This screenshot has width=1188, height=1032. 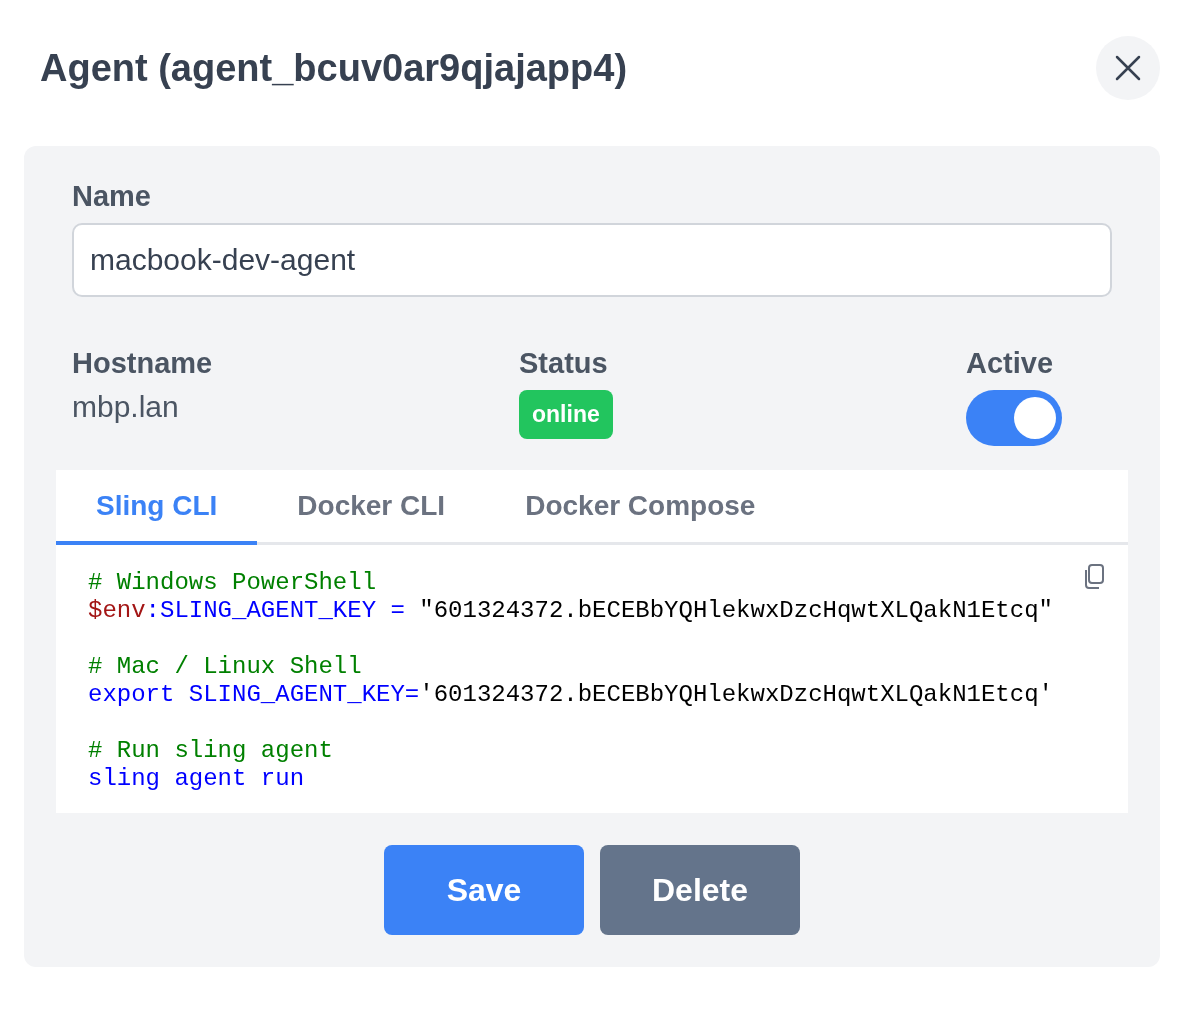 What do you see at coordinates (111, 196) in the screenshot?
I see `field-label: Name` at bounding box center [111, 196].